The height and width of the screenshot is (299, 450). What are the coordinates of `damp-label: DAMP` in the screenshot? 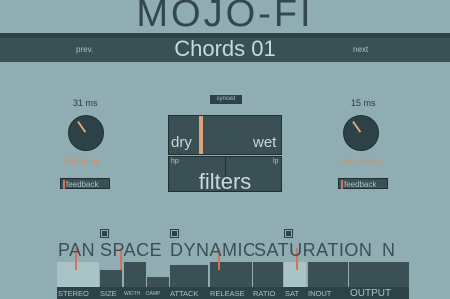 It's located at (153, 294).